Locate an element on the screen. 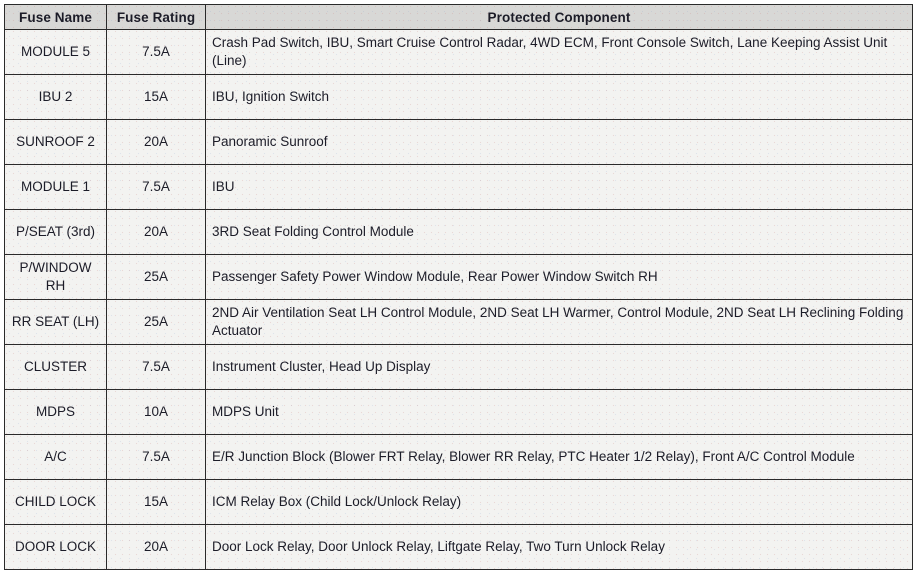 This screenshot has width=916, height=570. cell-protected_component: 3RD Seat Folding Control Module is located at coordinates (559, 232).